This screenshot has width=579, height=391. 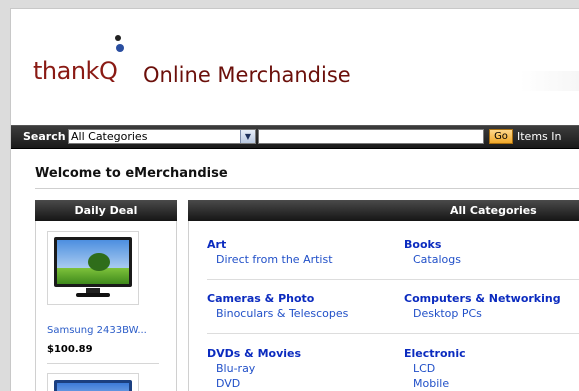 I want to click on category-title: Computers & Networking, so click(x=482, y=298).